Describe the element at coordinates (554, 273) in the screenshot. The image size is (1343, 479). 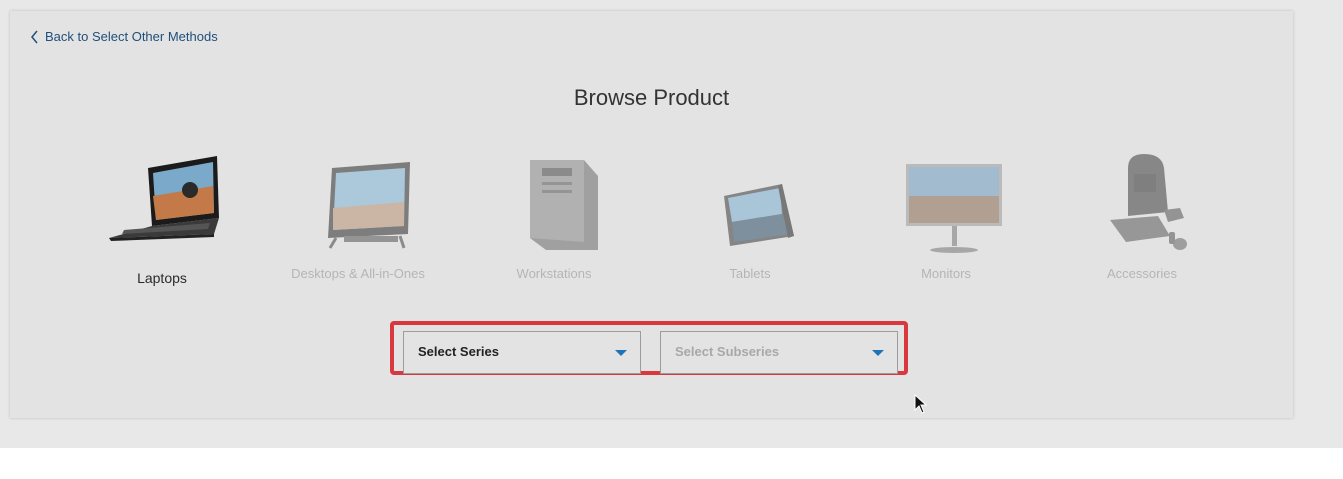
I see `category-label: Workstations` at that location.